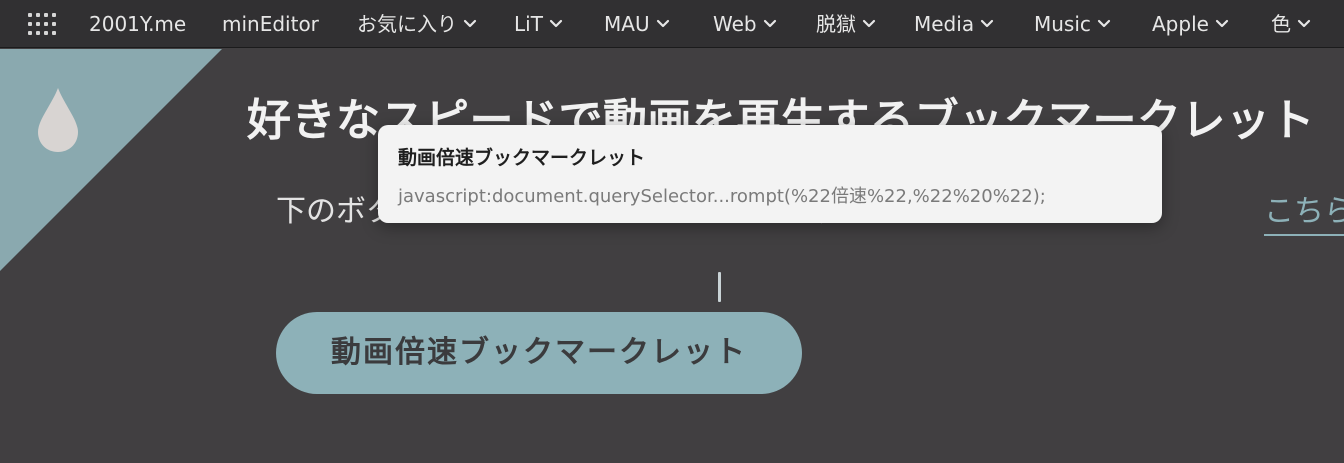 This screenshot has width=1344, height=463. I want to click on smartphone-link: こちら, so click(1304, 211).